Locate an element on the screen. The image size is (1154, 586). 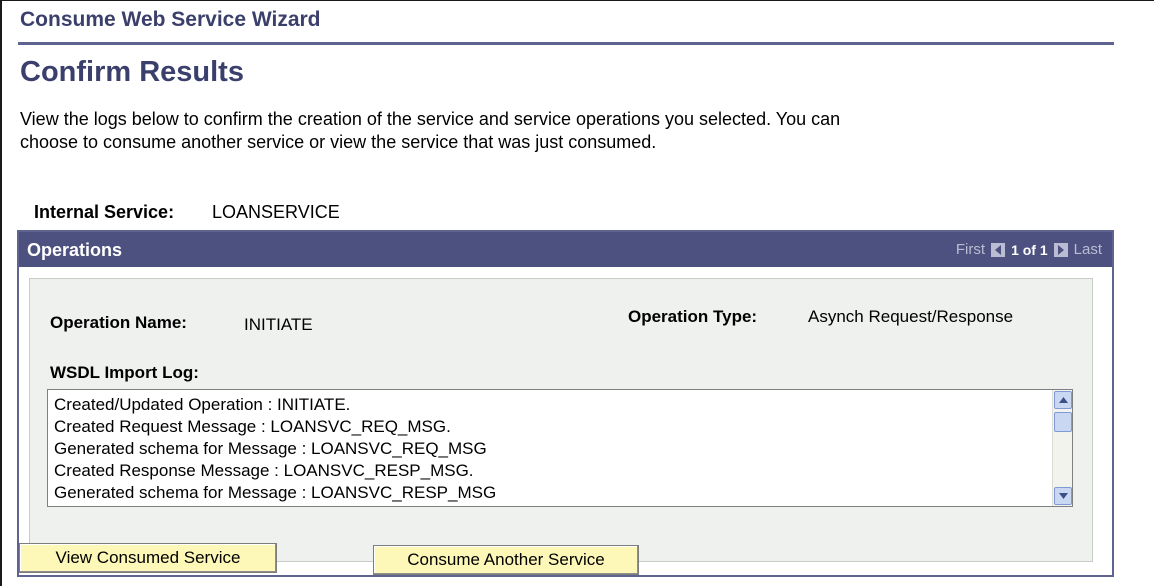
window-top-border is located at coordinates (577, 0).